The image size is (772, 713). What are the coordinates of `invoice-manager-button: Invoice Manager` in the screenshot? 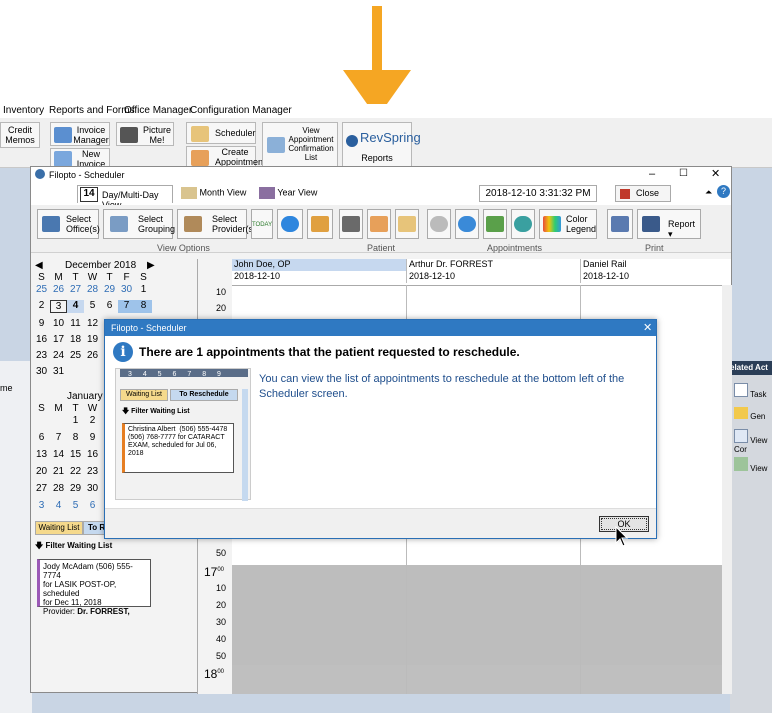 It's located at (80, 134).